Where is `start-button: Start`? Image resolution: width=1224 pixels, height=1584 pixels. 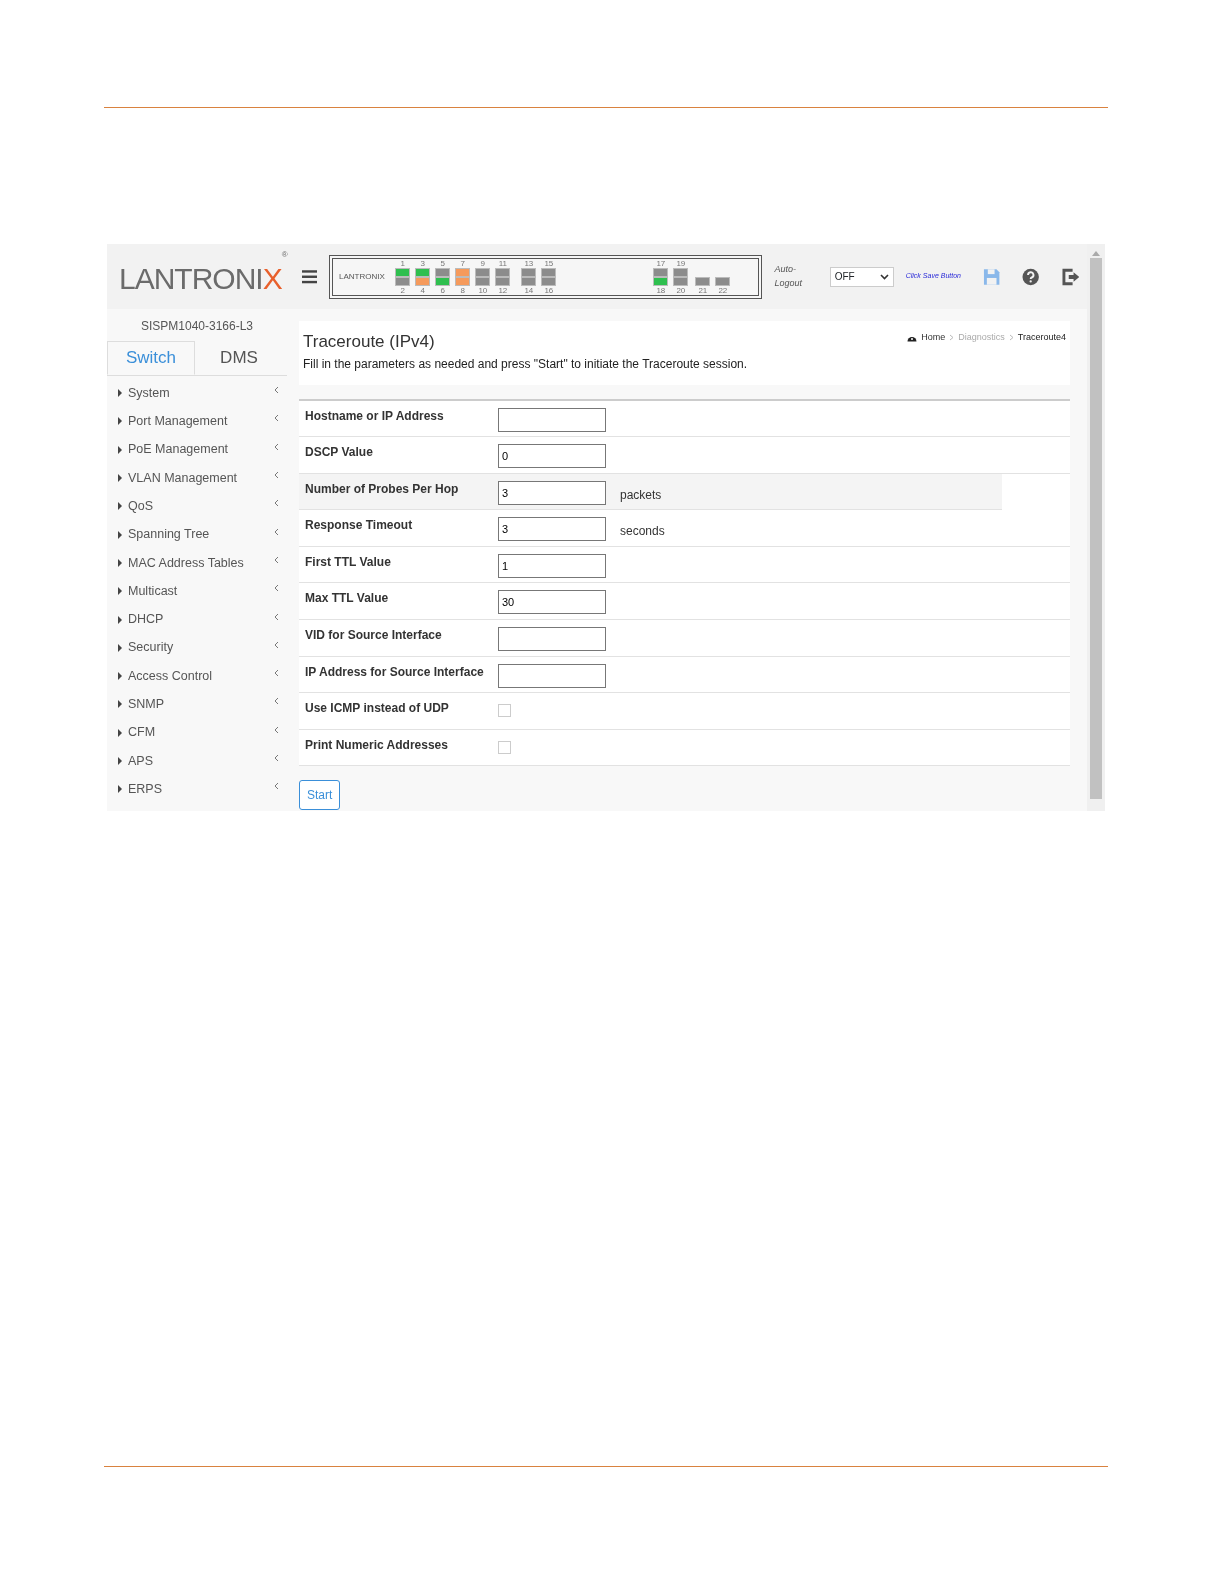
start-button: Start is located at coordinates (320, 795).